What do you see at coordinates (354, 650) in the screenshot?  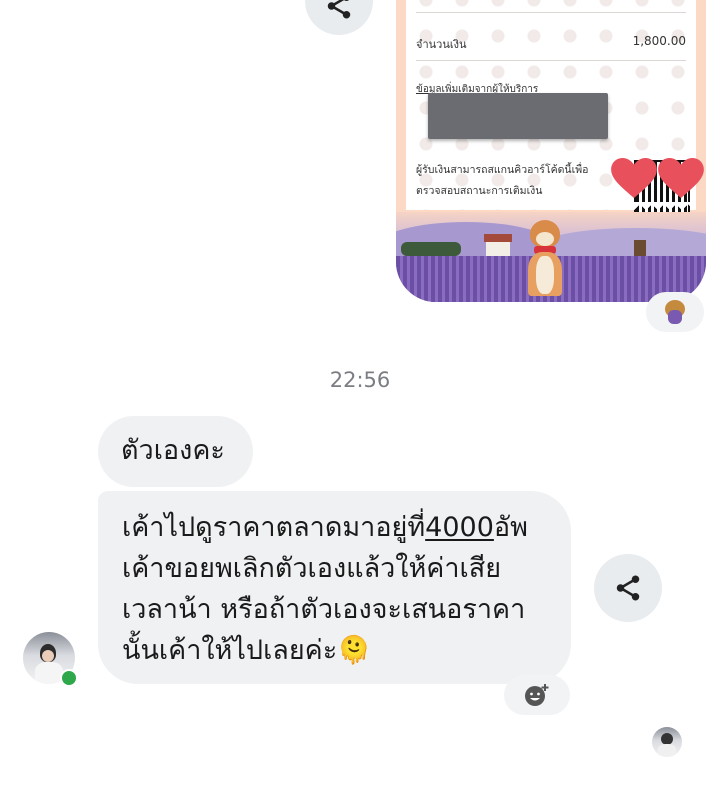 I see `melting-face-emoji: 🫠` at bounding box center [354, 650].